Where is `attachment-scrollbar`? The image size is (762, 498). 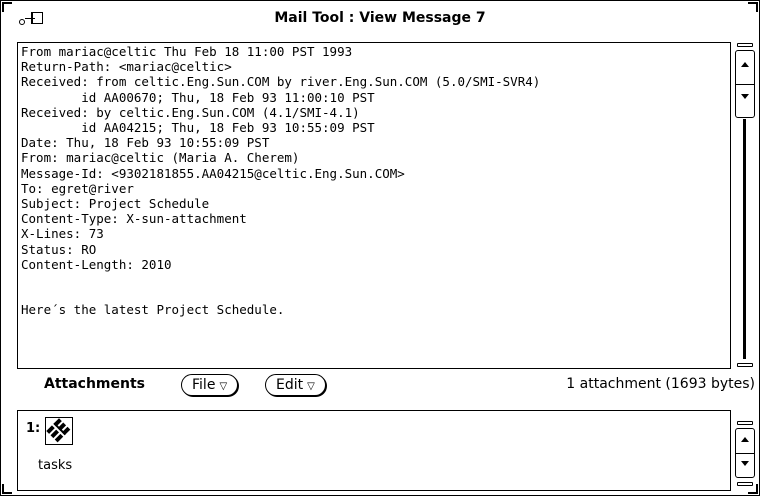
attachment-scrollbar is located at coordinates (745, 455).